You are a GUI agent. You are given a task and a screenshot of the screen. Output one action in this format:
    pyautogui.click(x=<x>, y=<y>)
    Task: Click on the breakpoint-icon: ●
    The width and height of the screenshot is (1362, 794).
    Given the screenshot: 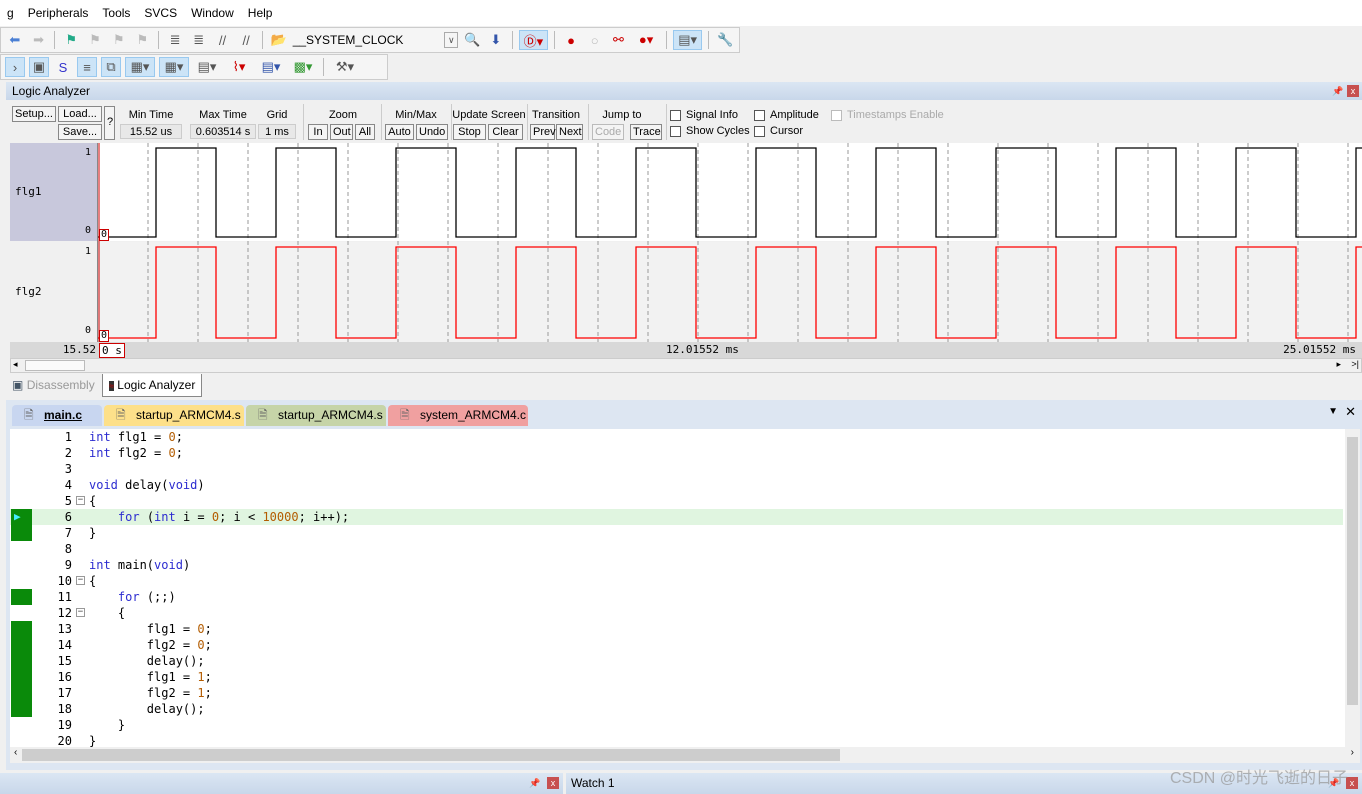 What is the action you would take?
    pyautogui.click(x=571, y=40)
    